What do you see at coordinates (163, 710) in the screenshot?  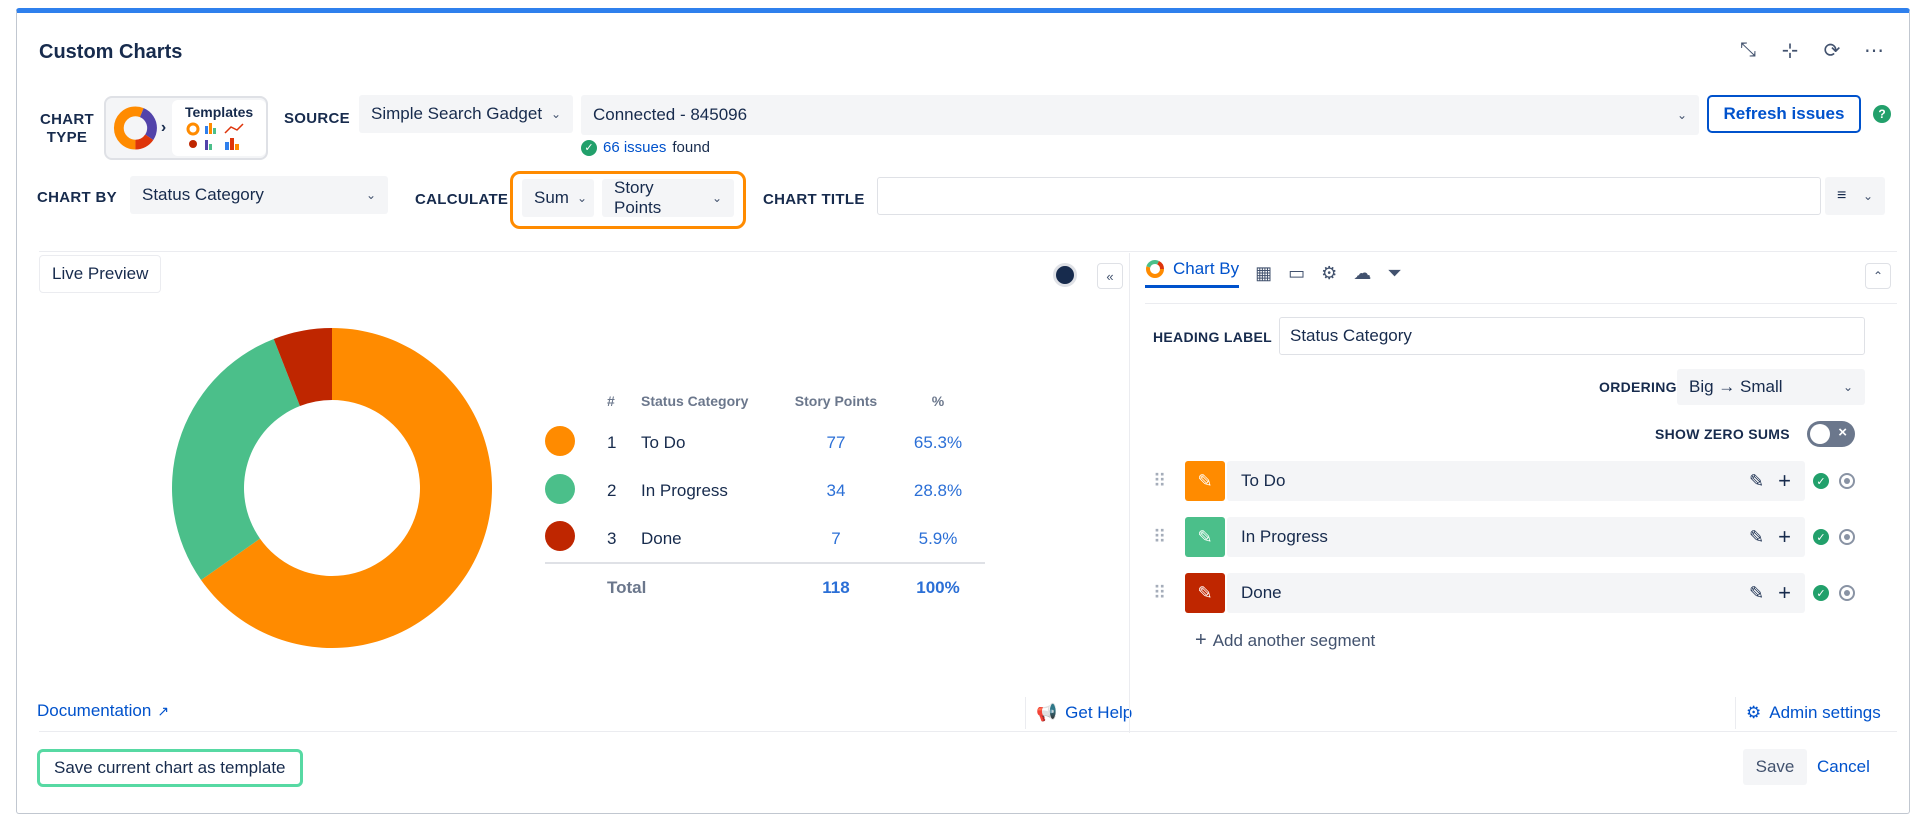 I see `external-link-icon: ↗` at bounding box center [163, 710].